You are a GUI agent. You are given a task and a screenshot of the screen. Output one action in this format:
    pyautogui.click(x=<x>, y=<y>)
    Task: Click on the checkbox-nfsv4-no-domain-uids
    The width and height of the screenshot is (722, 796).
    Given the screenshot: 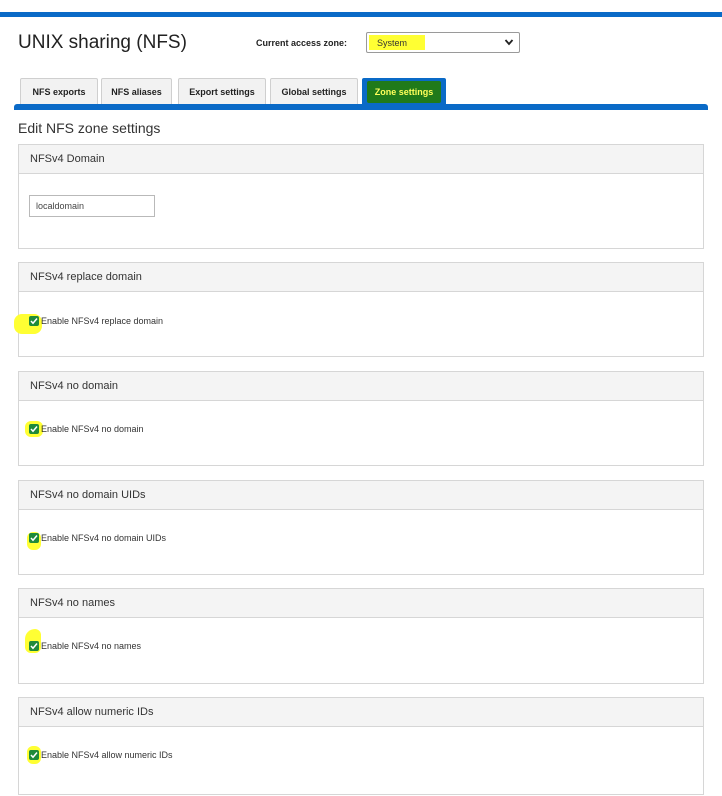 What is the action you would take?
    pyautogui.click(x=34, y=538)
    